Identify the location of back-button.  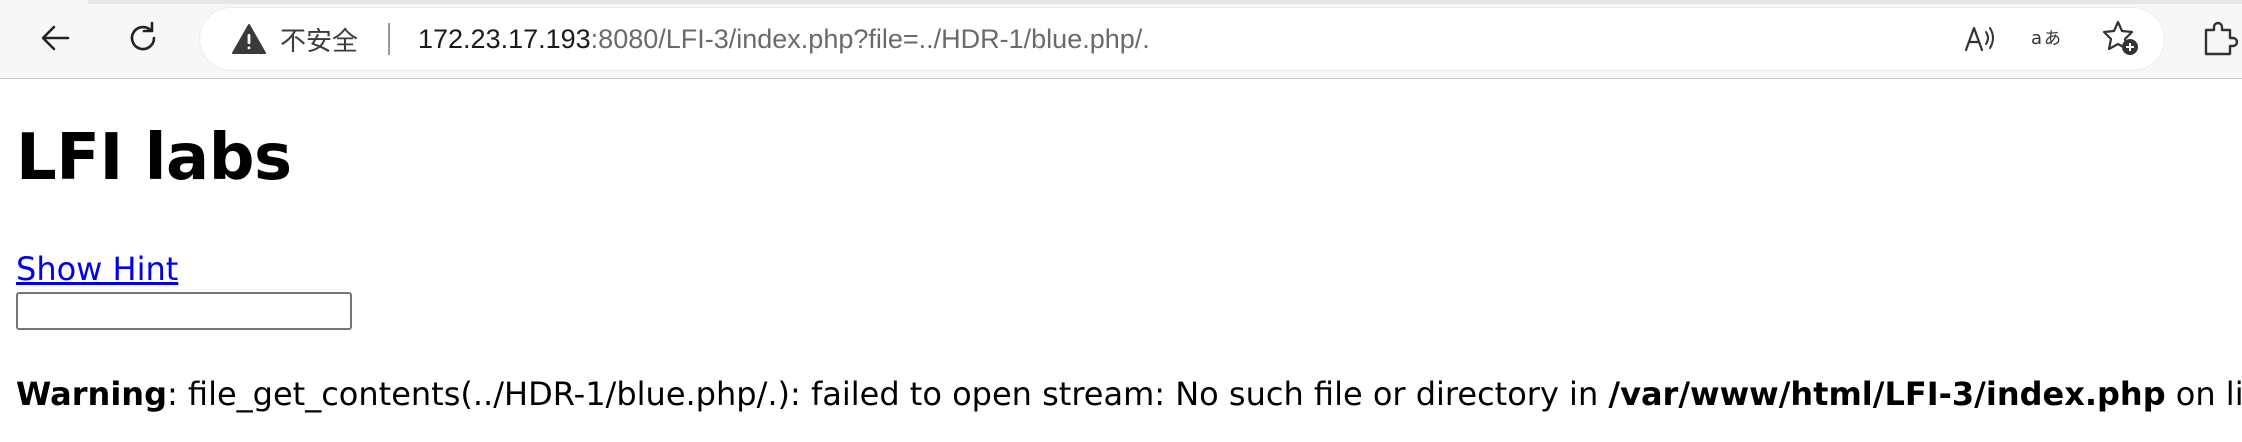
(56, 38).